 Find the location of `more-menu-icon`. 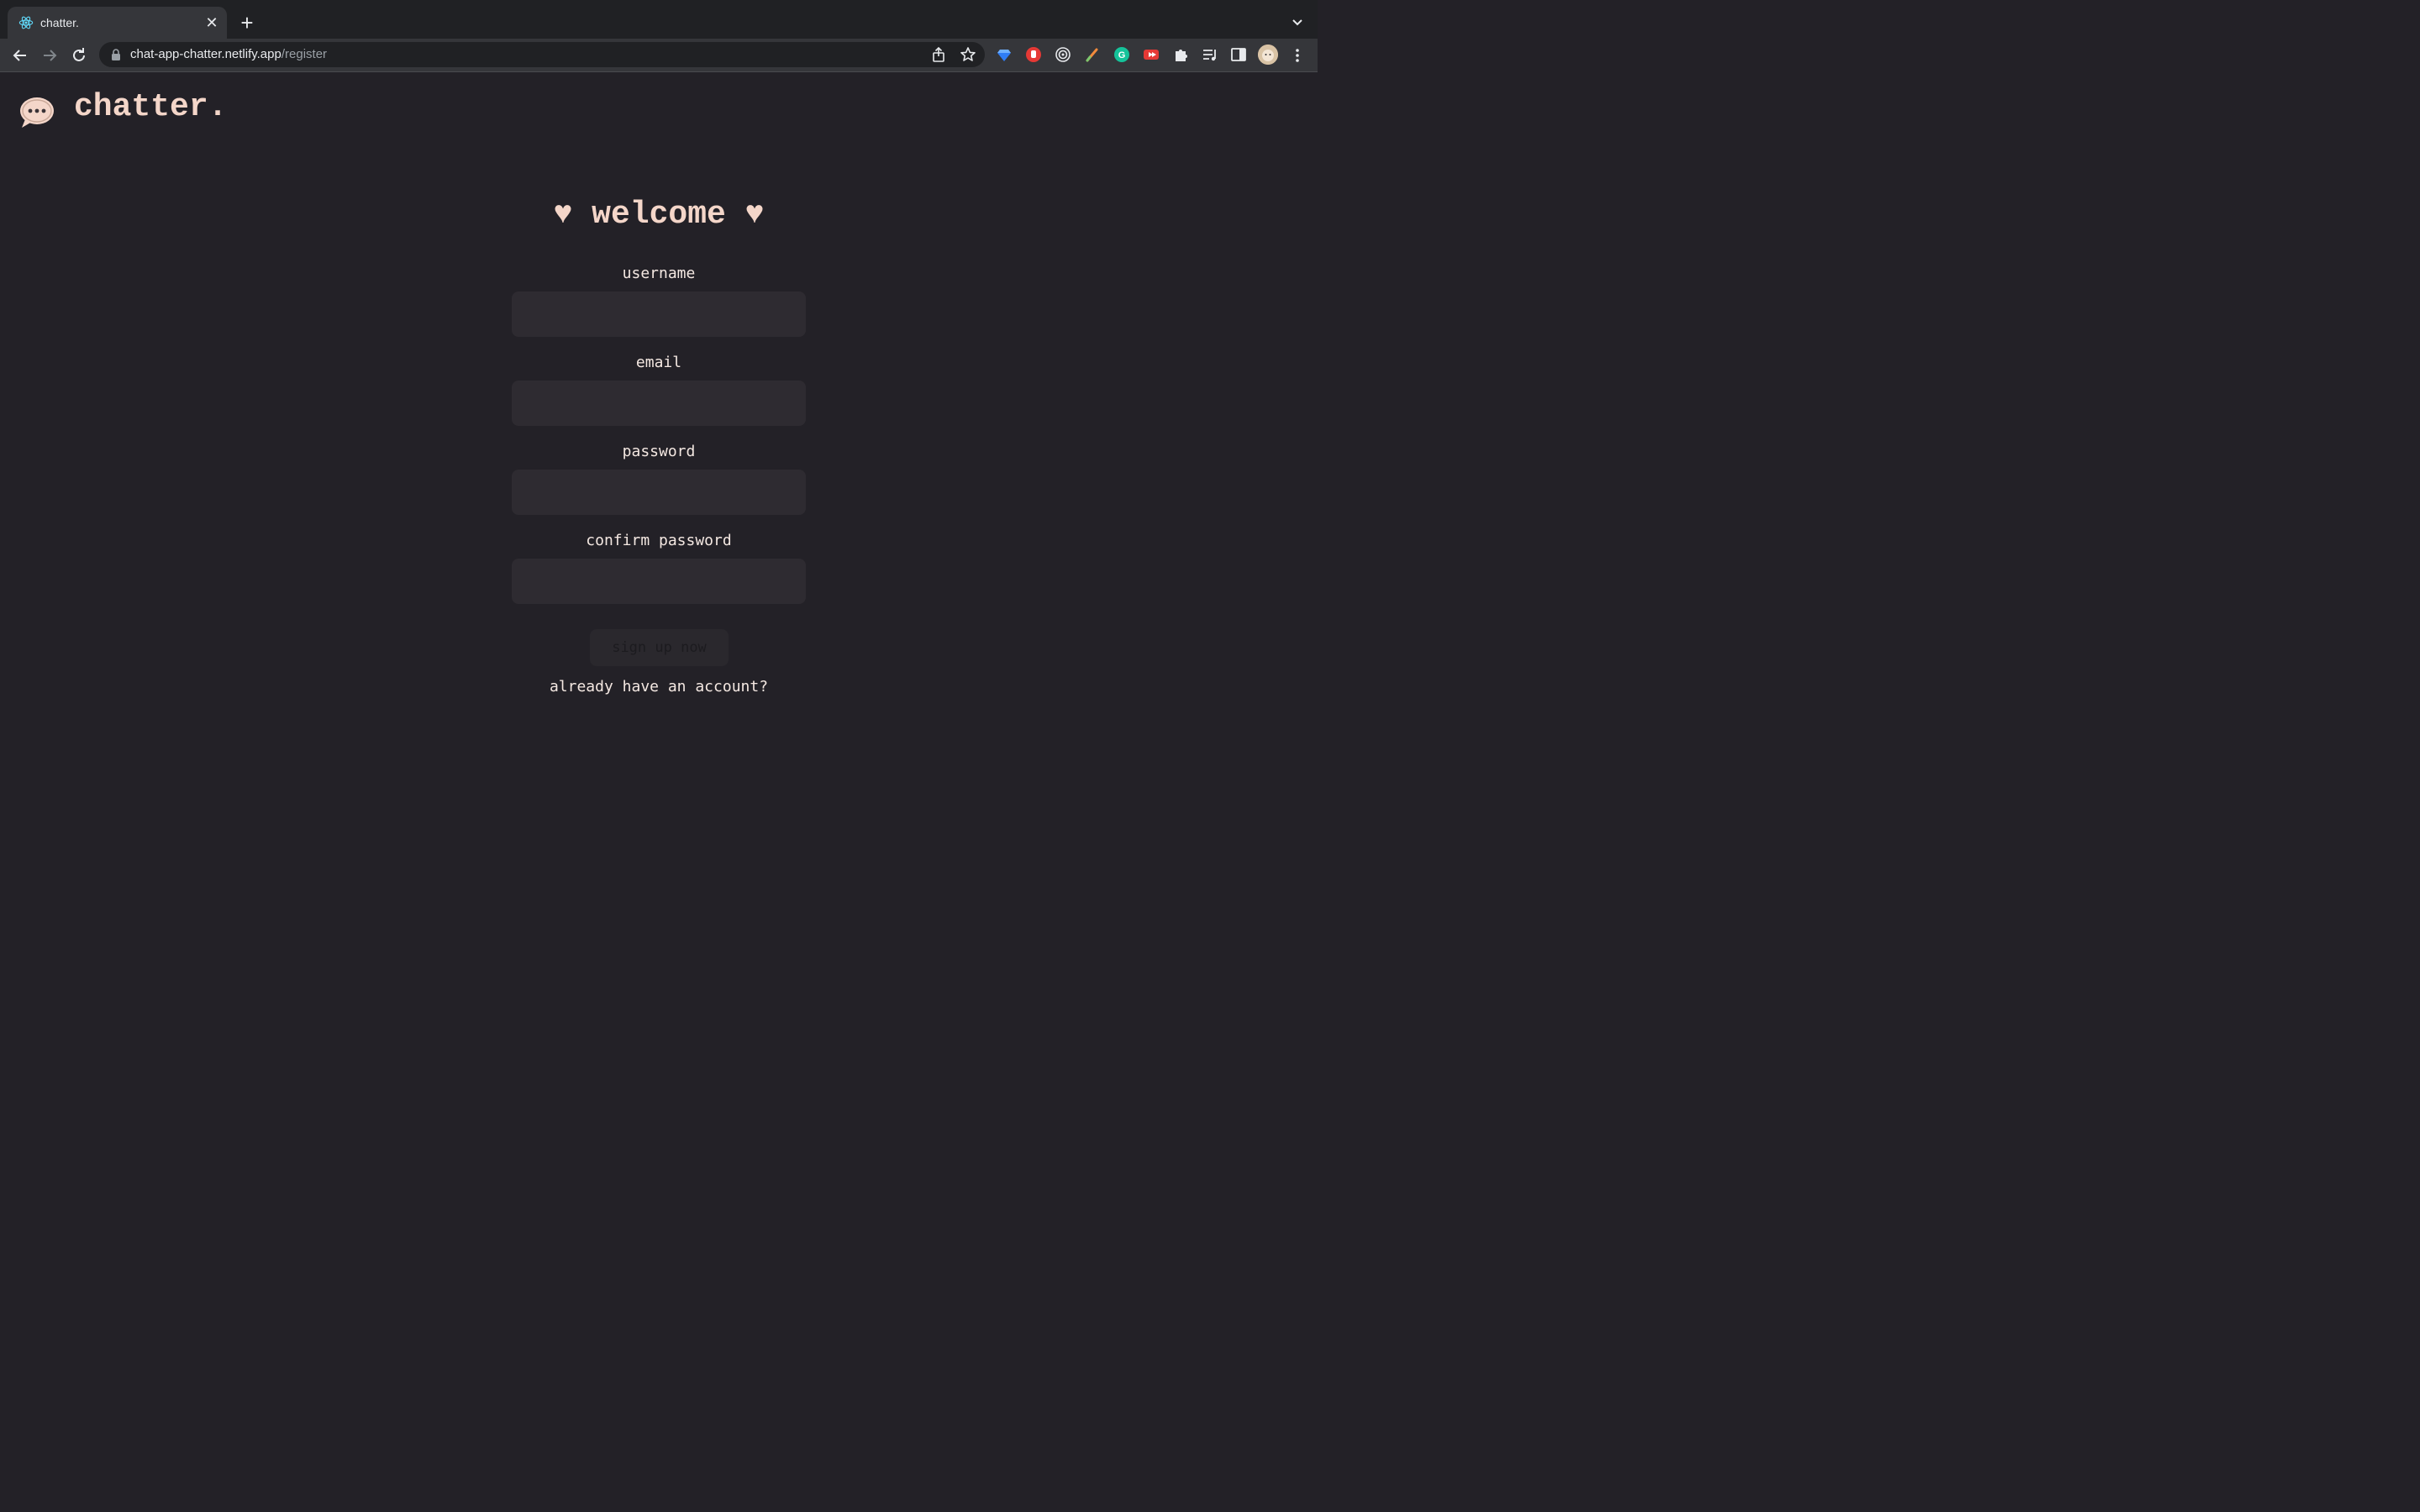

more-menu-icon is located at coordinates (1297, 55).